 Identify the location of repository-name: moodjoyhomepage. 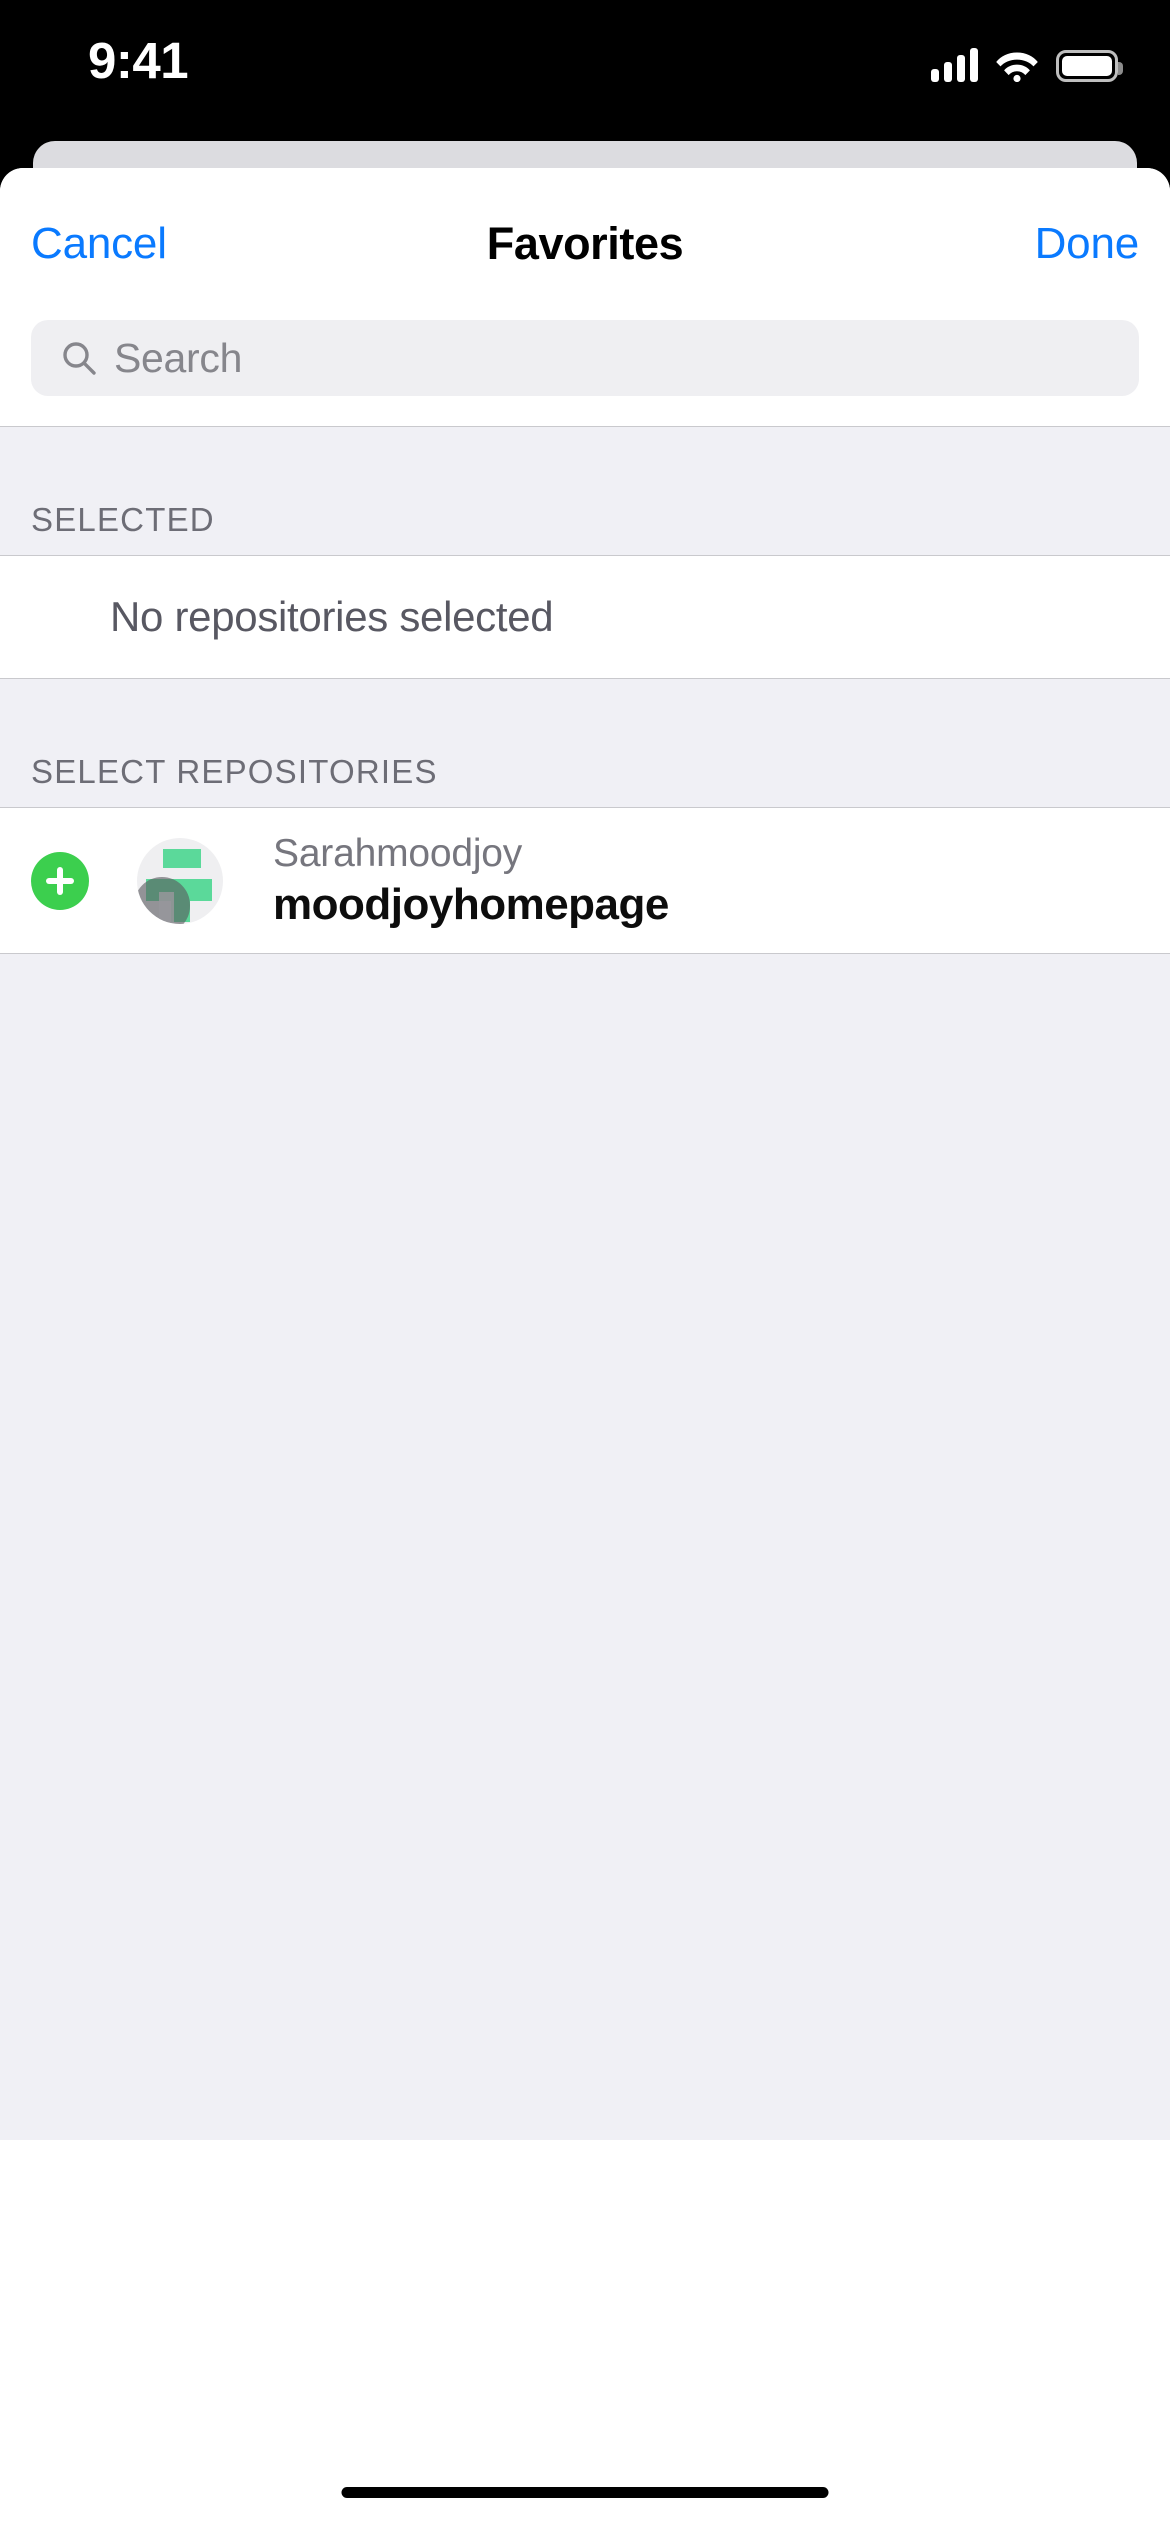
(471, 904).